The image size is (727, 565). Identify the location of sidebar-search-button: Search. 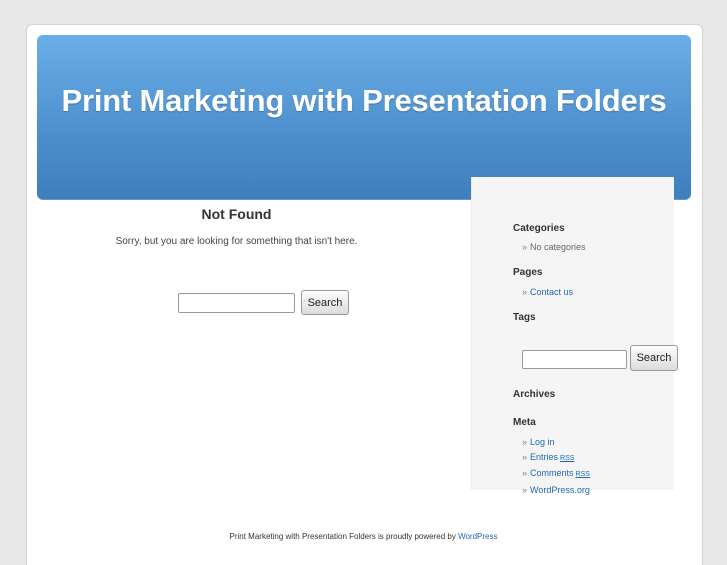
(654, 358).